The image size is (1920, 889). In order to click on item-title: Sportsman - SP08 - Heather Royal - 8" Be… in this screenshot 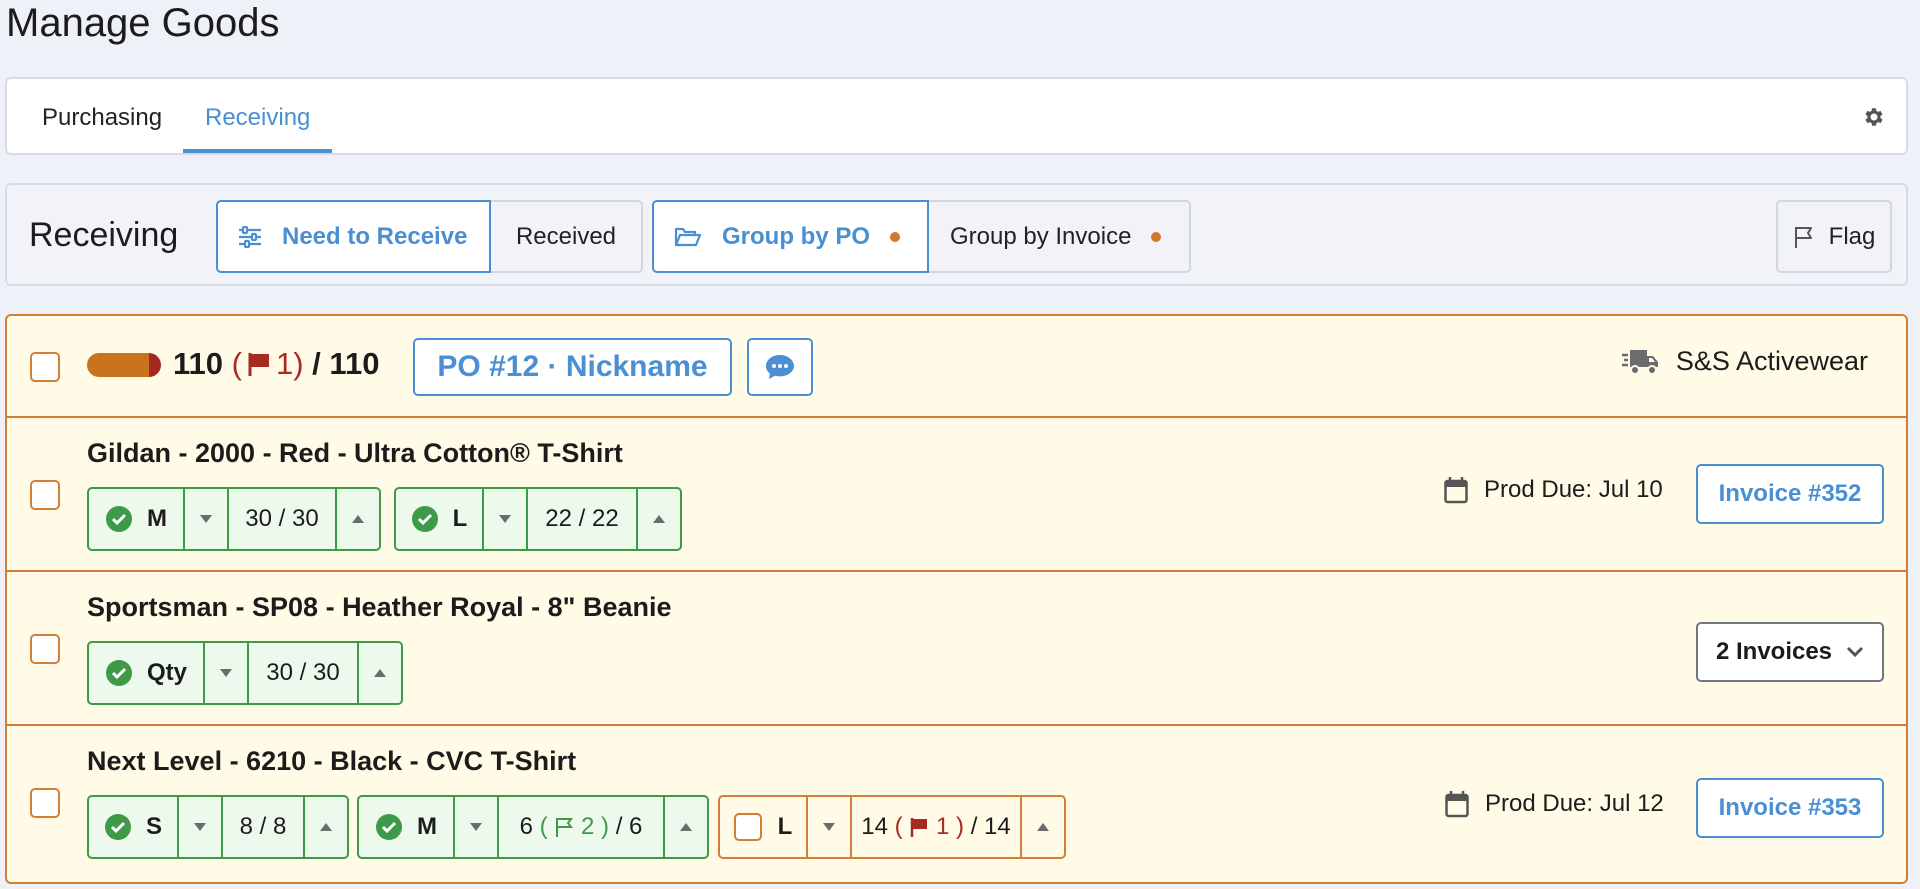, I will do `click(379, 607)`.